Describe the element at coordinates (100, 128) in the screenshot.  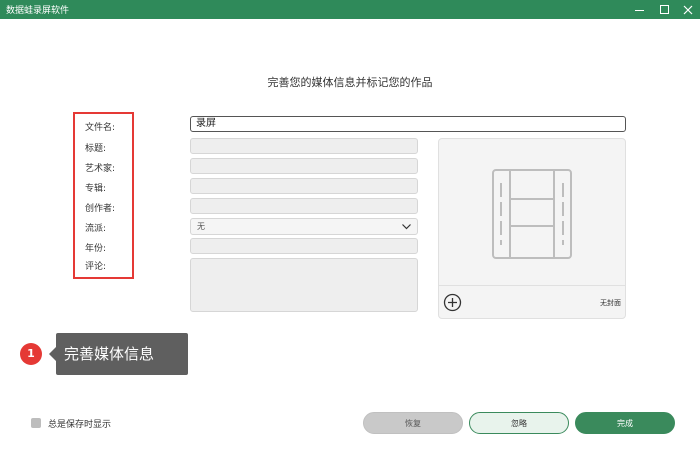
I see `label-filename: 文件名:` at that location.